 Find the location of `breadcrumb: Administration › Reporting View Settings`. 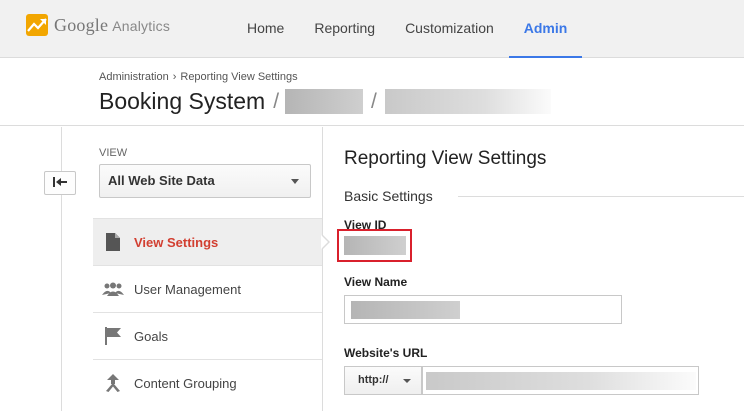

breadcrumb: Administration › Reporting View Settings is located at coordinates (198, 77).